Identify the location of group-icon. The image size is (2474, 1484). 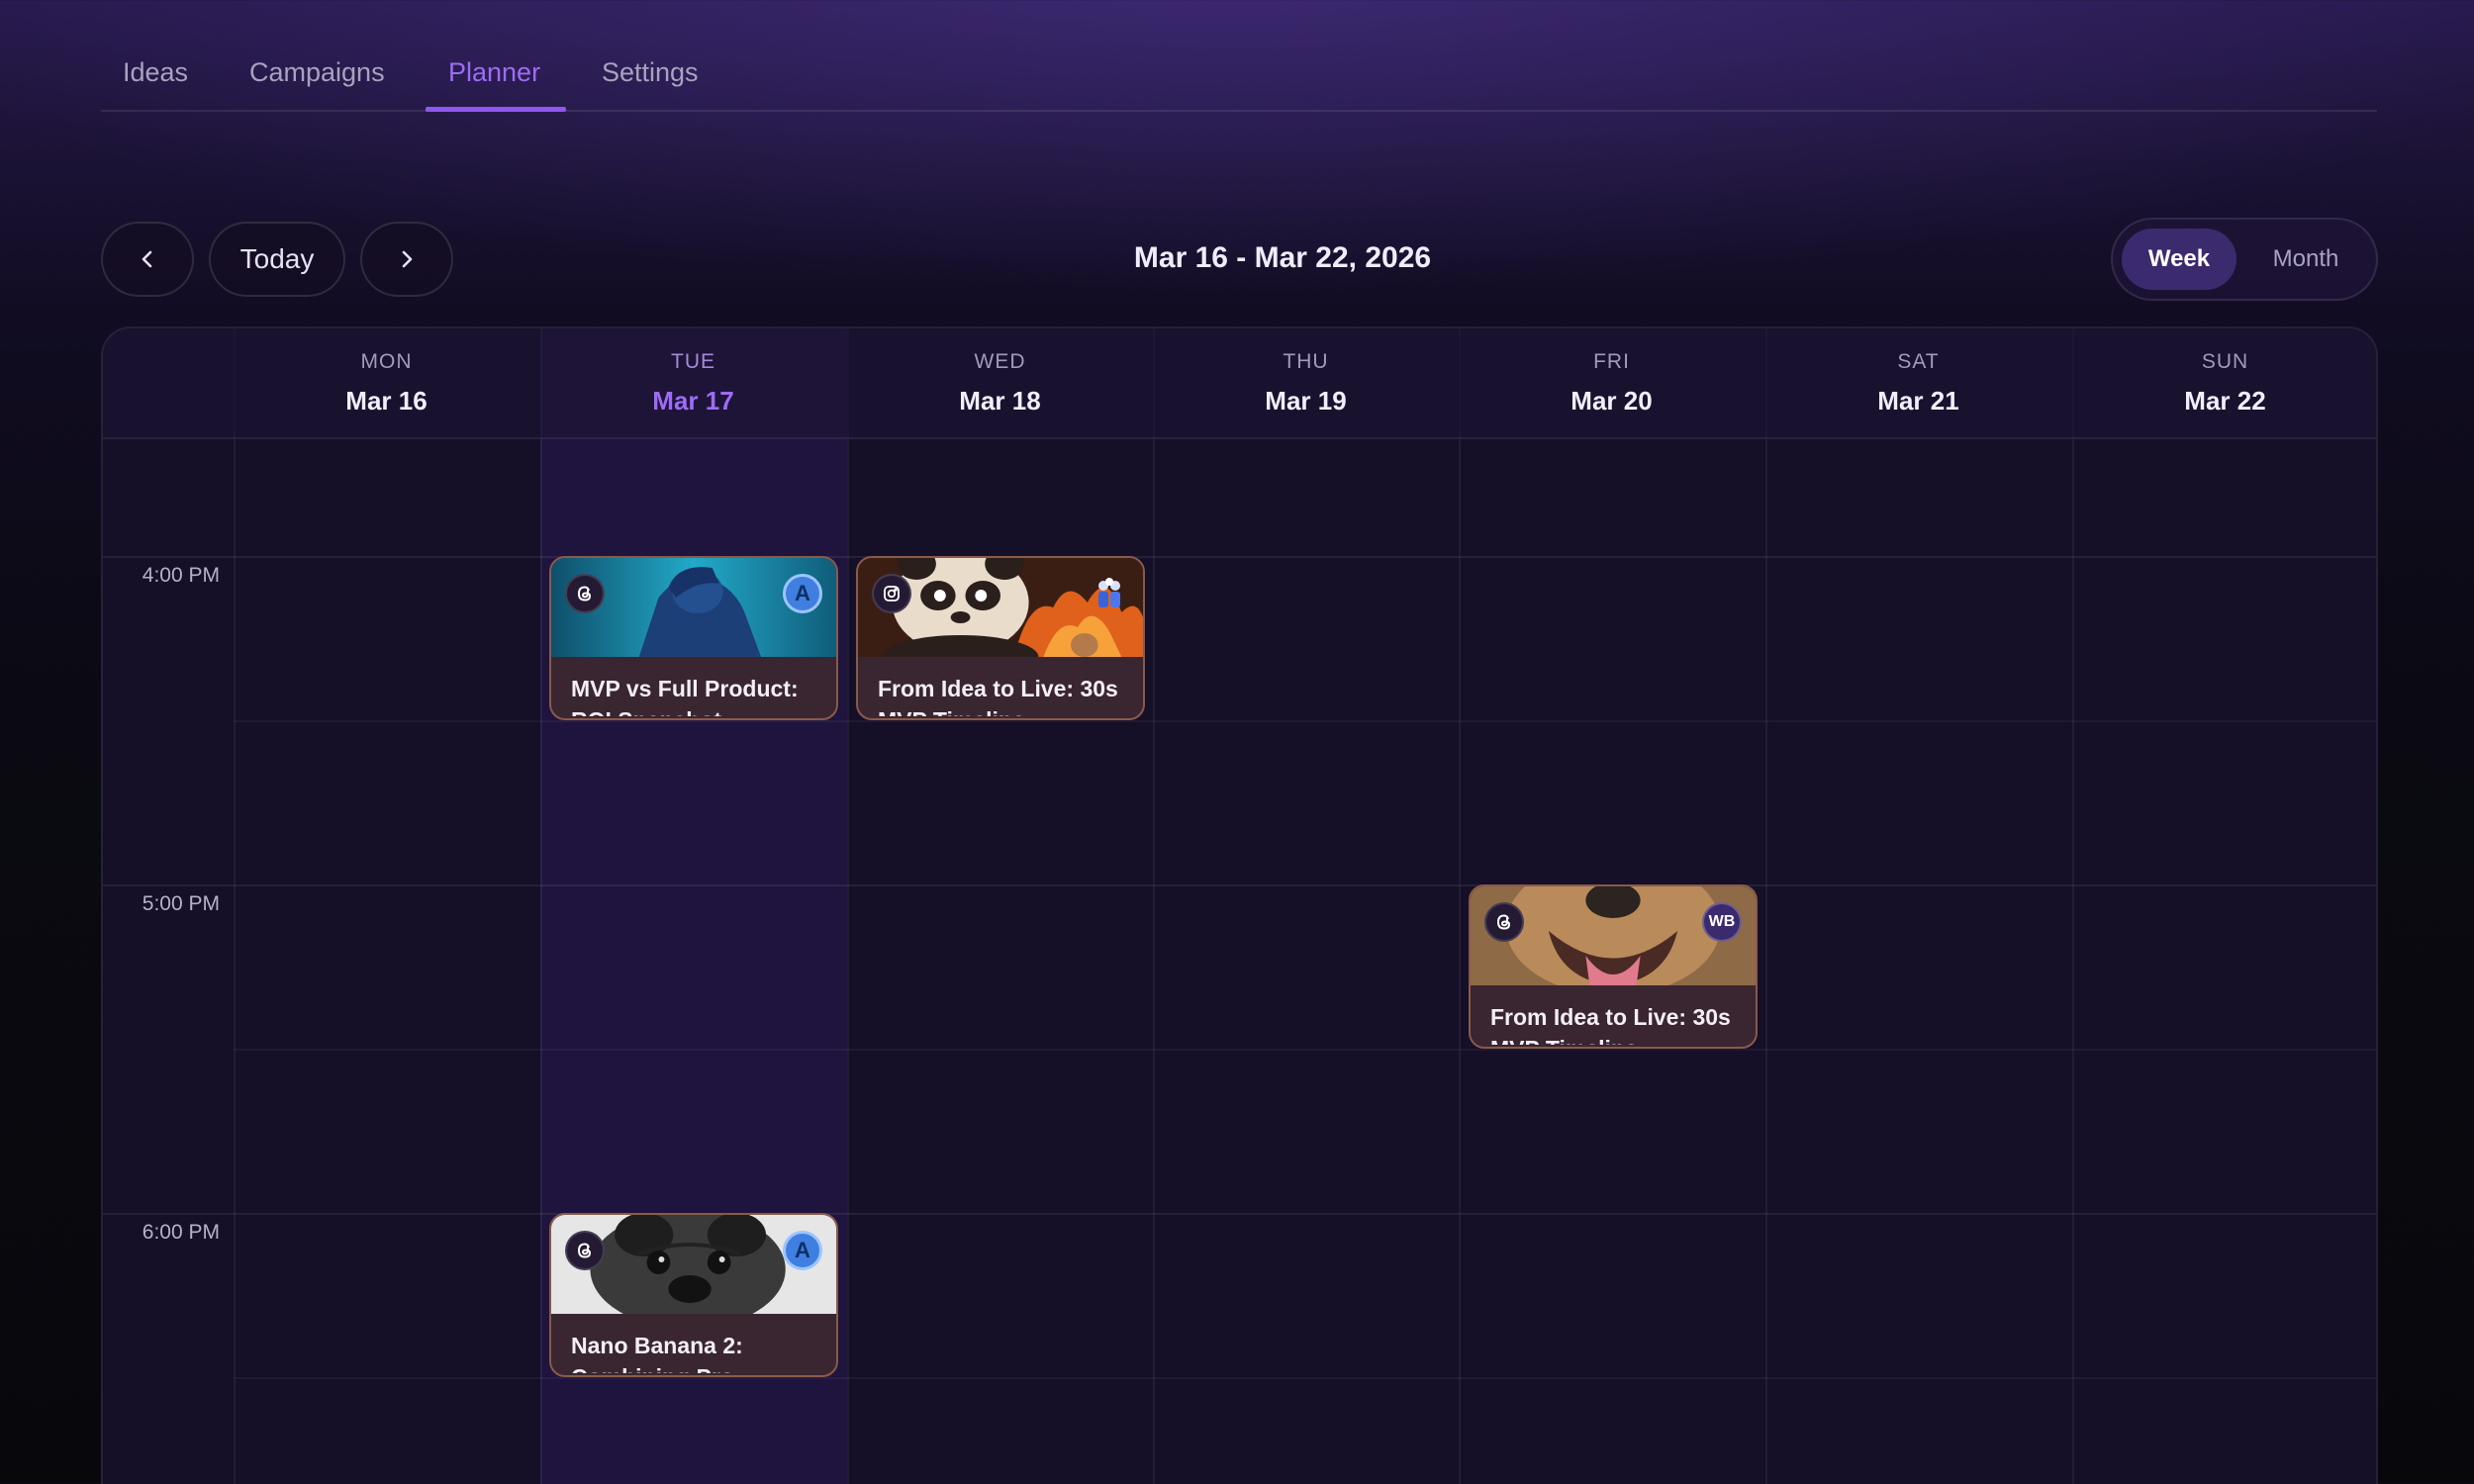
(1110, 593).